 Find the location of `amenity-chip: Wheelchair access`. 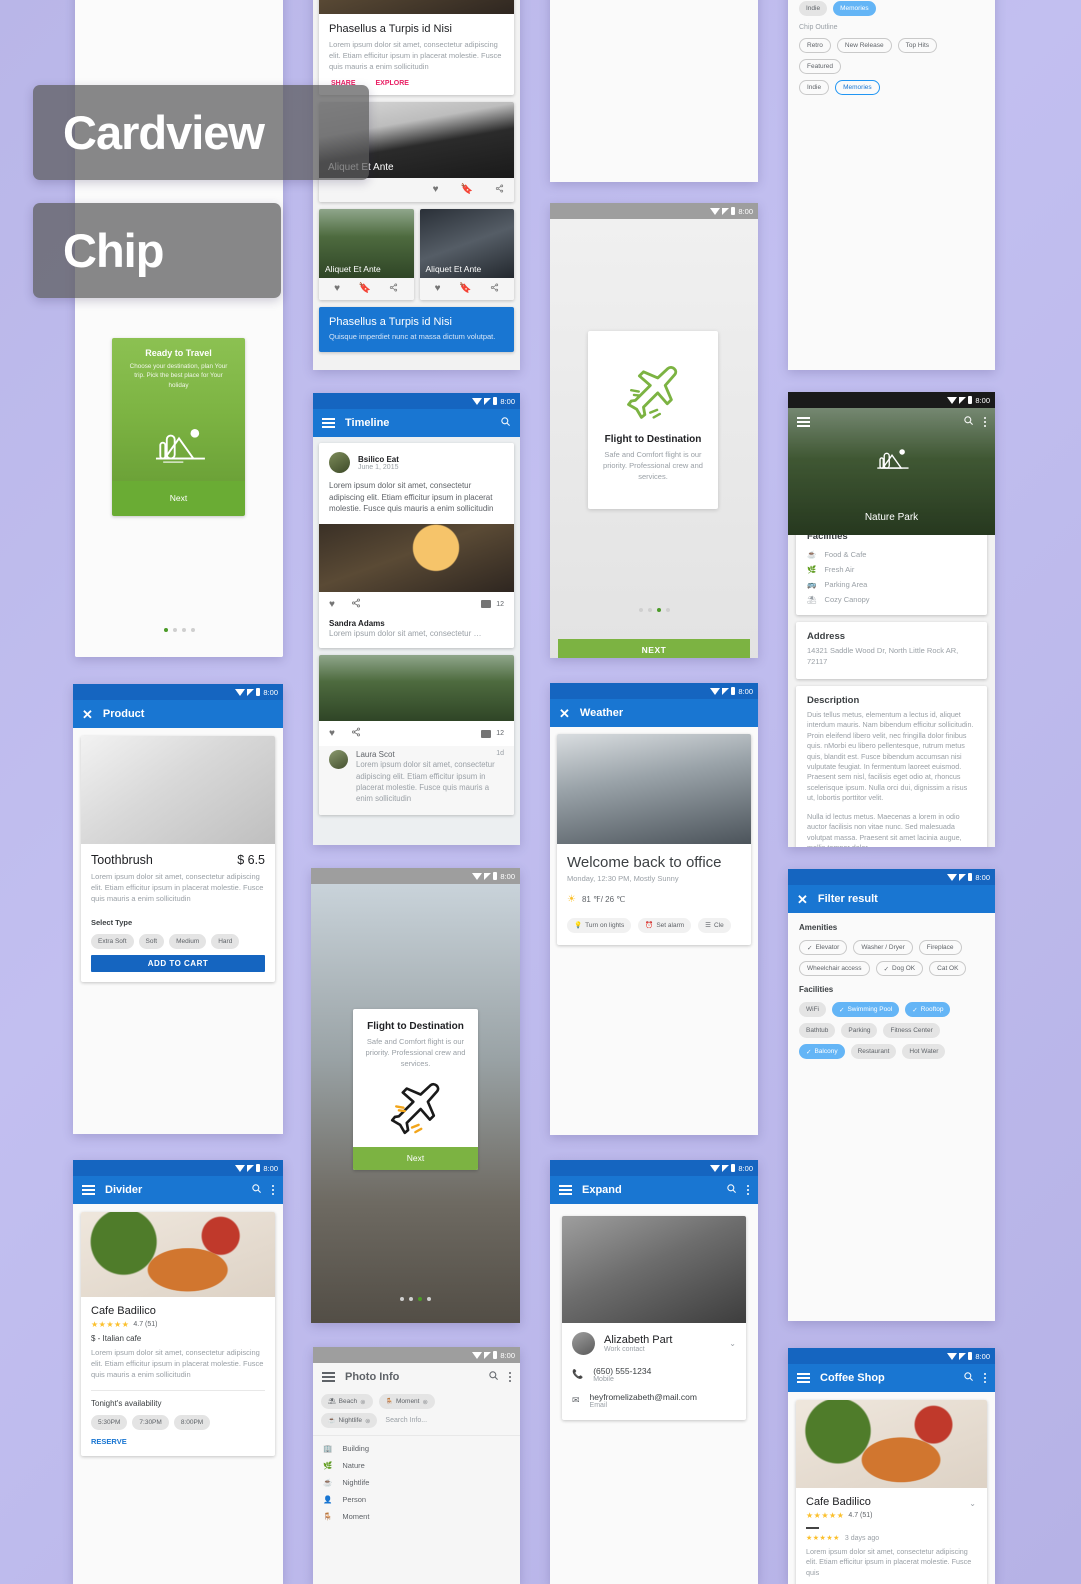

amenity-chip: Wheelchair access is located at coordinates (834, 968).